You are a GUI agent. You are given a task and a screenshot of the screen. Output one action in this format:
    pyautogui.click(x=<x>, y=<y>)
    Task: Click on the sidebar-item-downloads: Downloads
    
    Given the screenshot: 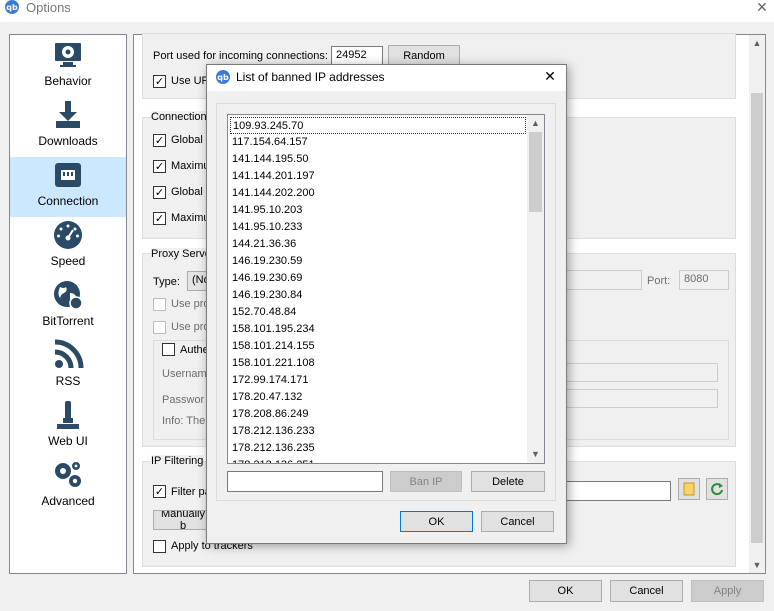 What is the action you would take?
    pyautogui.click(x=68, y=127)
    